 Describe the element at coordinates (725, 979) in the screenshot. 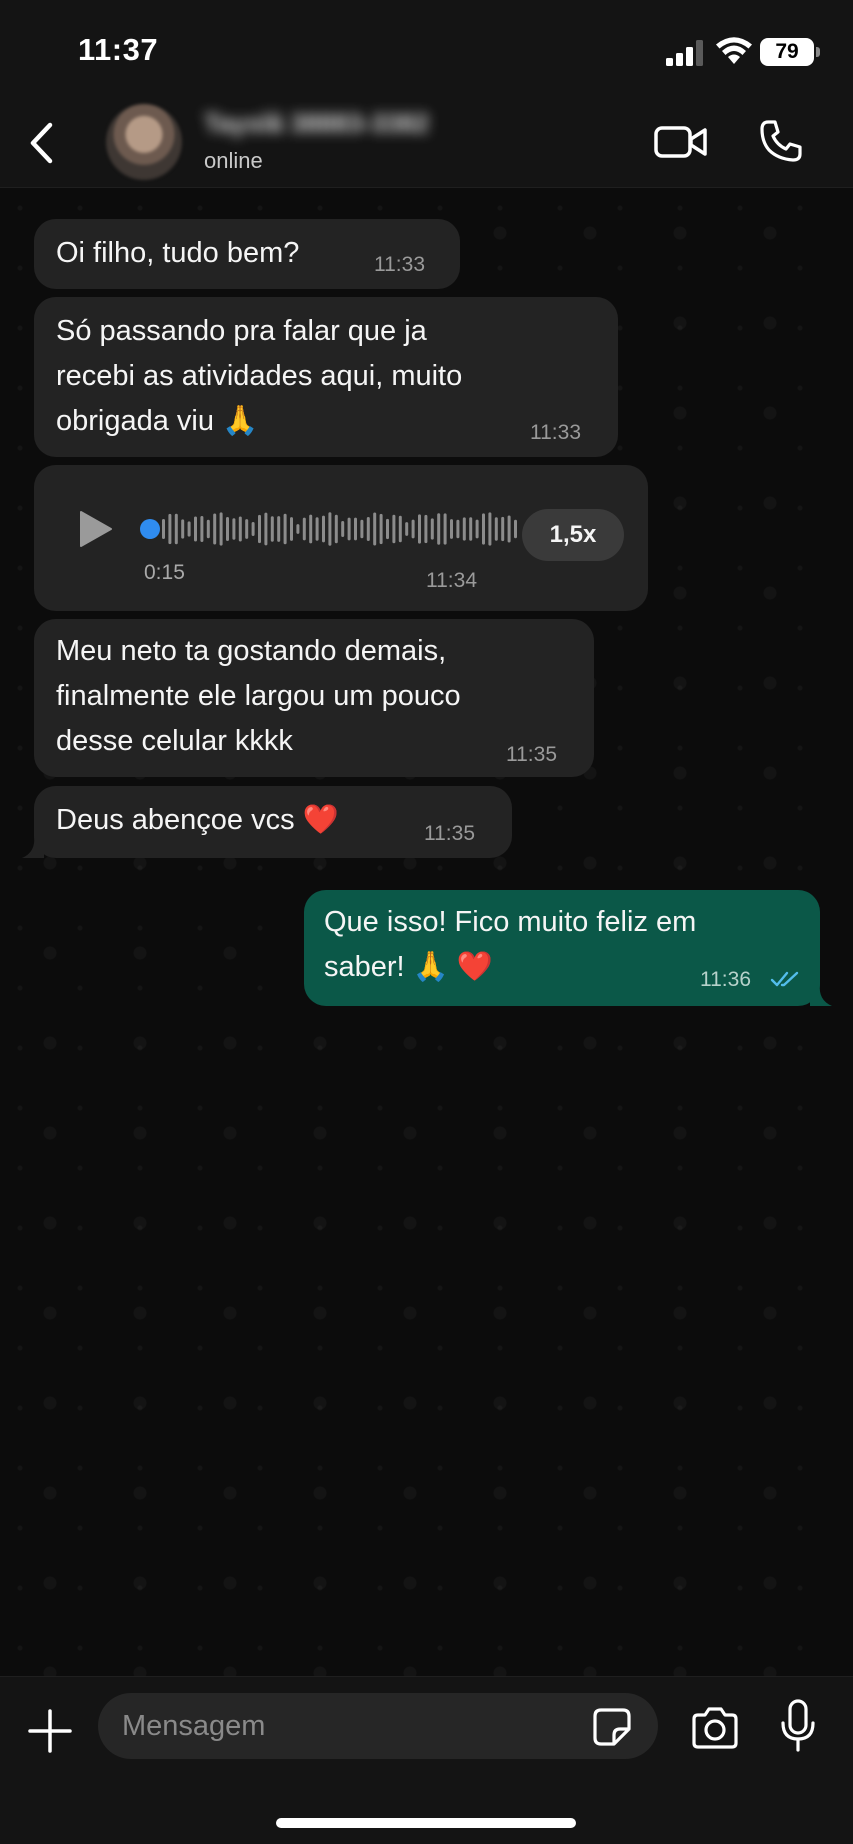

I see `message-time: 11:36` at that location.